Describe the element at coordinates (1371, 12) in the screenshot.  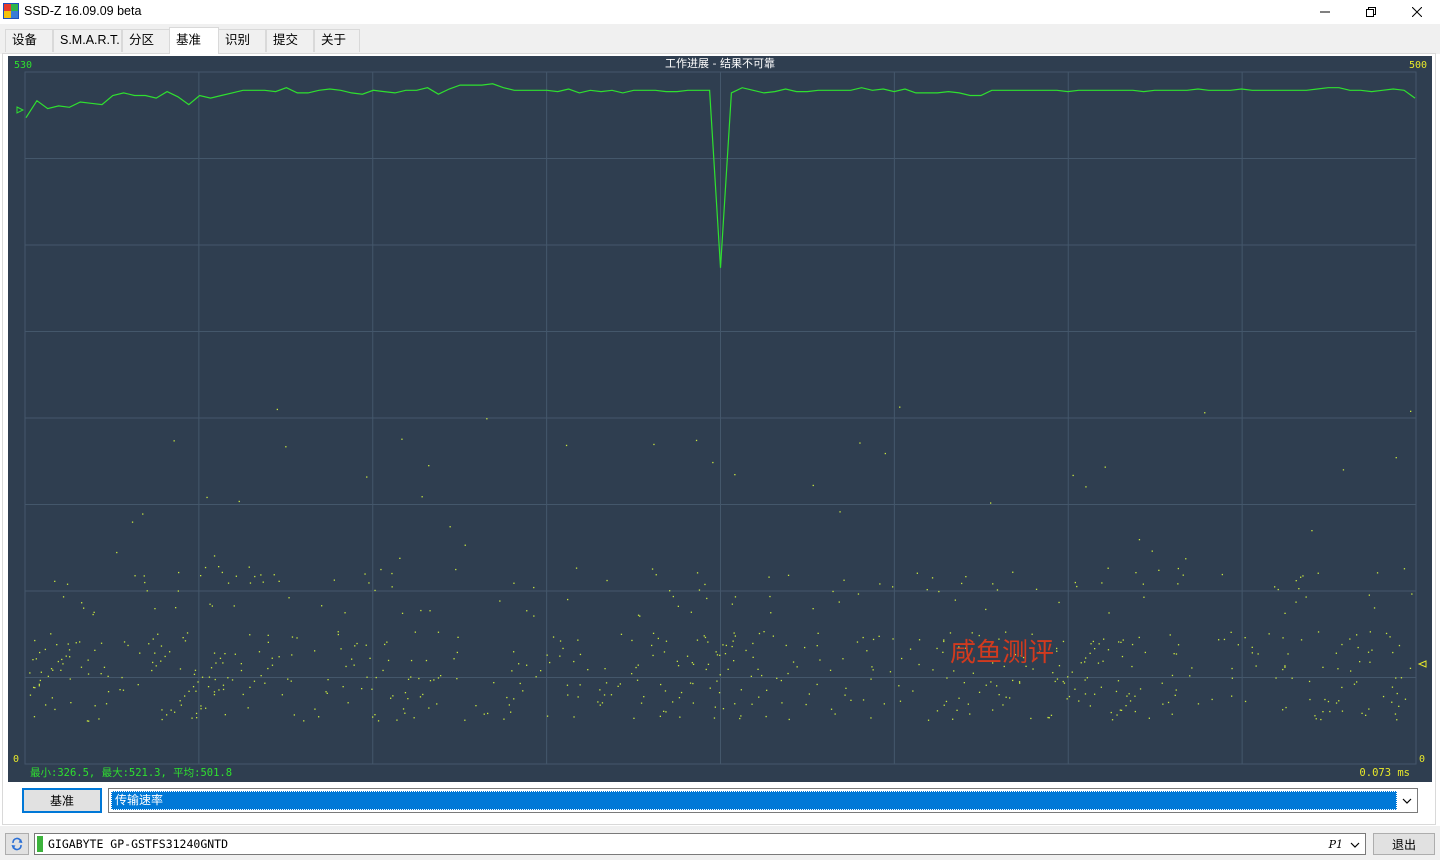
I see `restore-button` at that location.